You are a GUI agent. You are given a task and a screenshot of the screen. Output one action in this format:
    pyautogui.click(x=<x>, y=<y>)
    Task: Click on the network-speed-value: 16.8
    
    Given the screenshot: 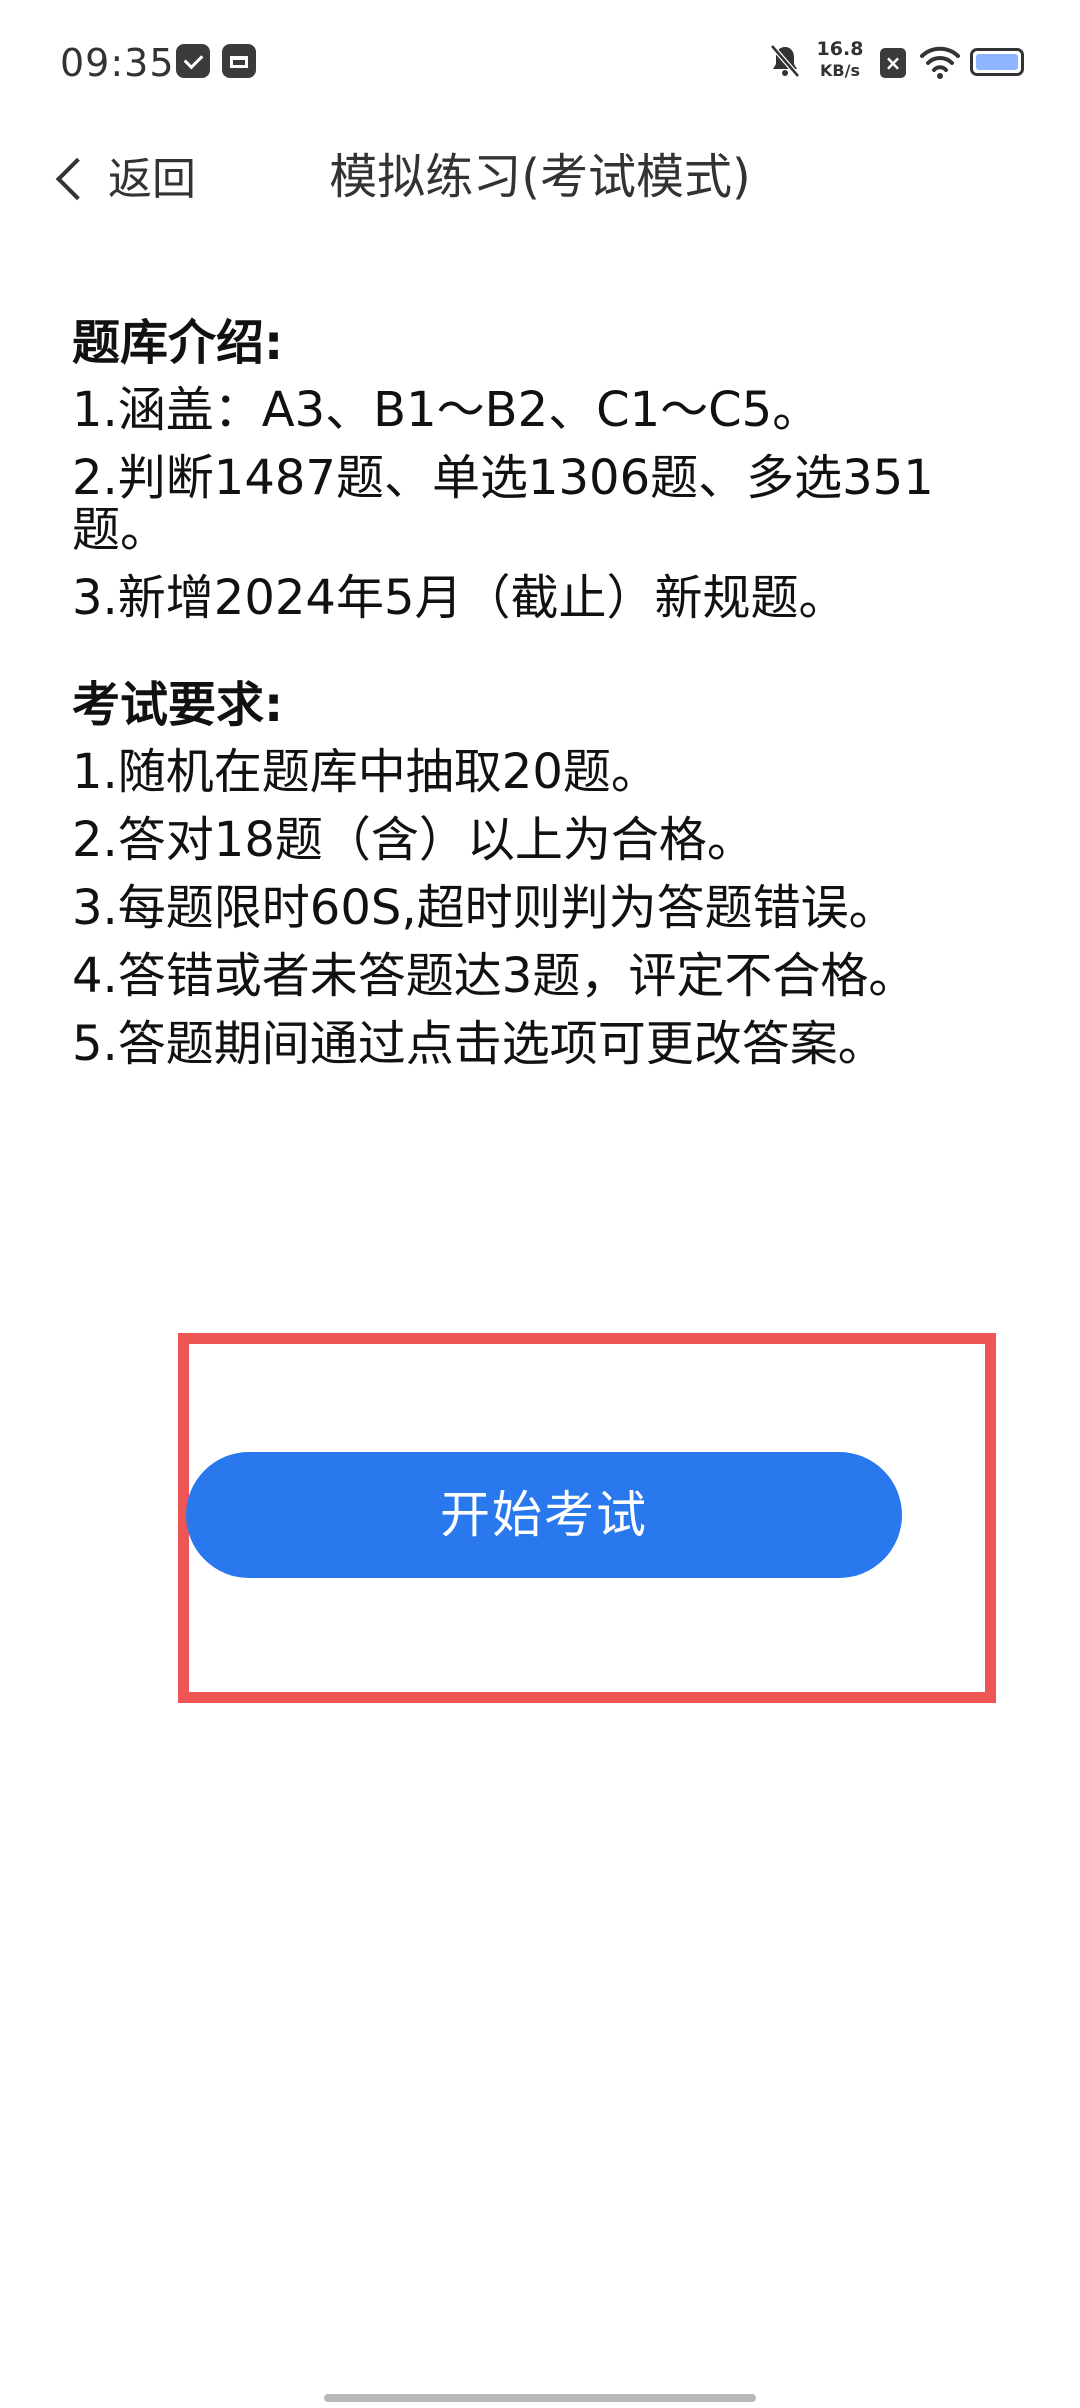 What is the action you would take?
    pyautogui.click(x=840, y=49)
    